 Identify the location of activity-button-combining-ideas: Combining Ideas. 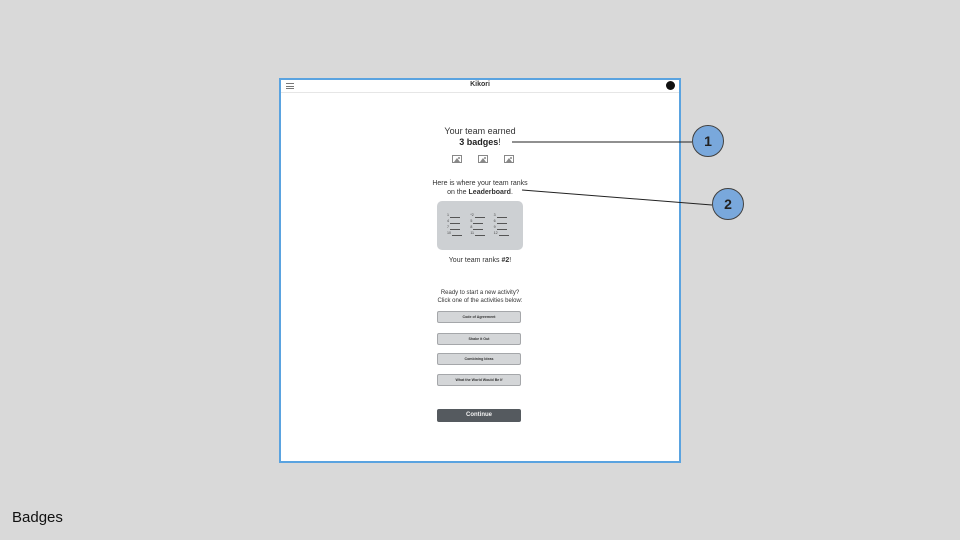
(479, 359).